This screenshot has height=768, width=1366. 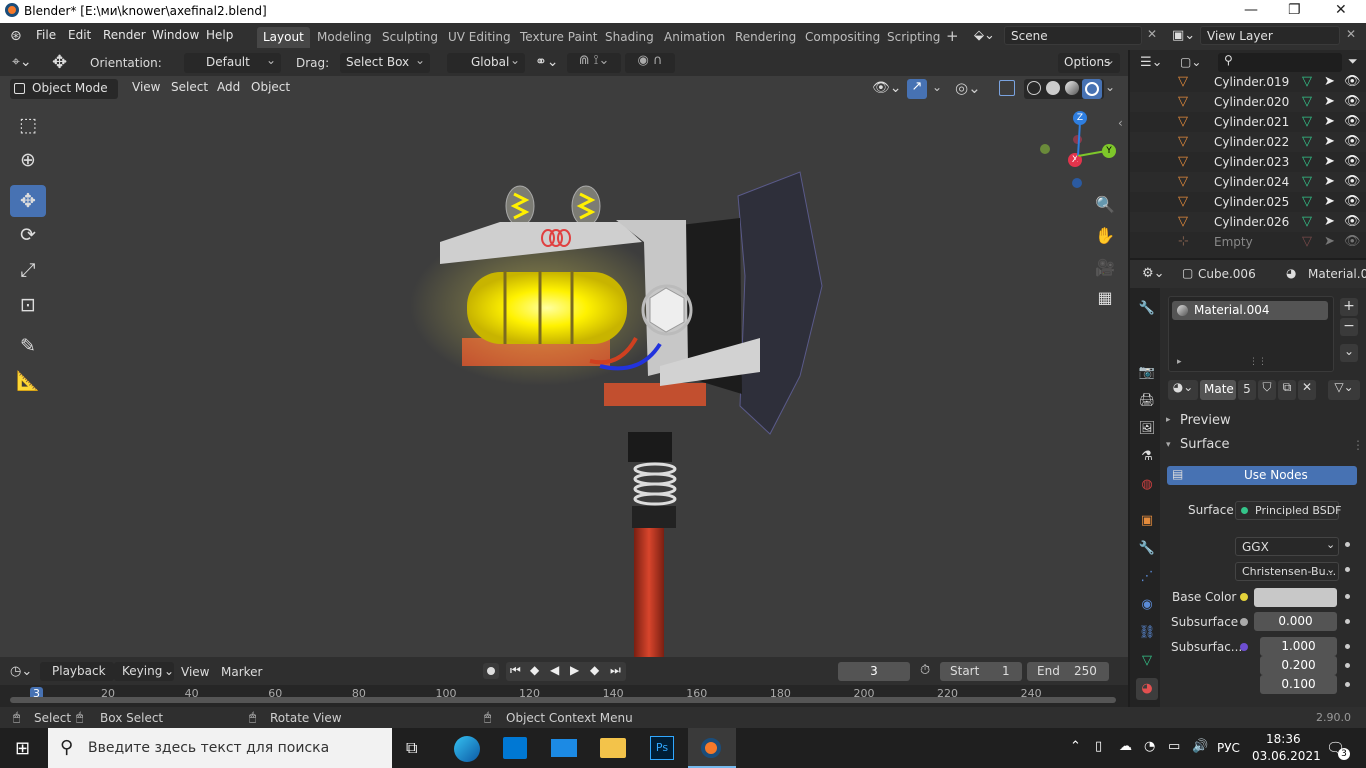 What do you see at coordinates (1147, 661) in the screenshot?
I see `data-tab-icon: ▽` at bounding box center [1147, 661].